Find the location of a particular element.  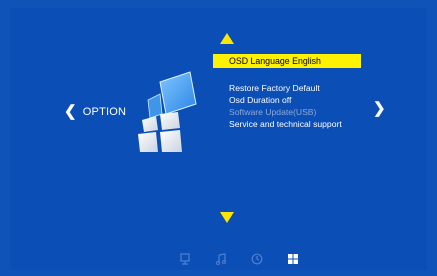

menu-item-restore-factory-default: Restore Factory Default is located at coordinates (287, 88).